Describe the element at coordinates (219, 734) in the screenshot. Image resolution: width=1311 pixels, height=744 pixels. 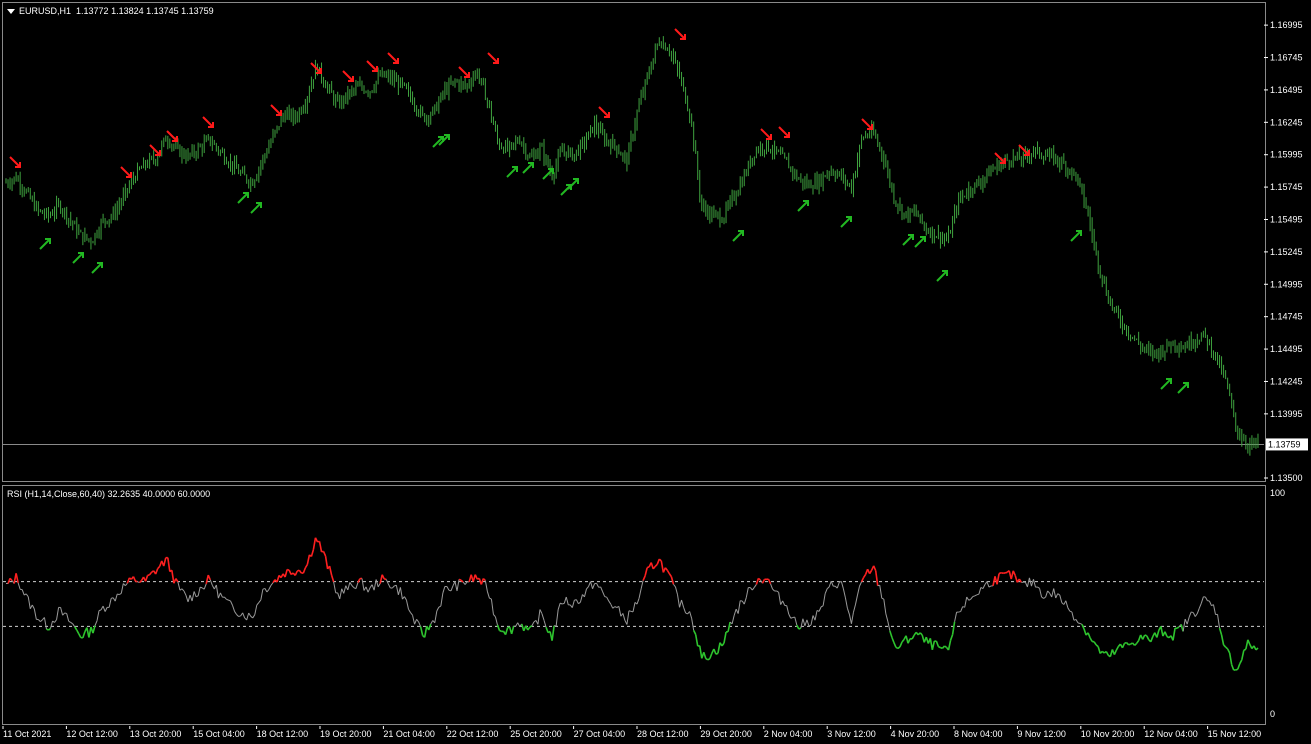
I see `time-tick-label: 15 Oct 04:00` at that location.